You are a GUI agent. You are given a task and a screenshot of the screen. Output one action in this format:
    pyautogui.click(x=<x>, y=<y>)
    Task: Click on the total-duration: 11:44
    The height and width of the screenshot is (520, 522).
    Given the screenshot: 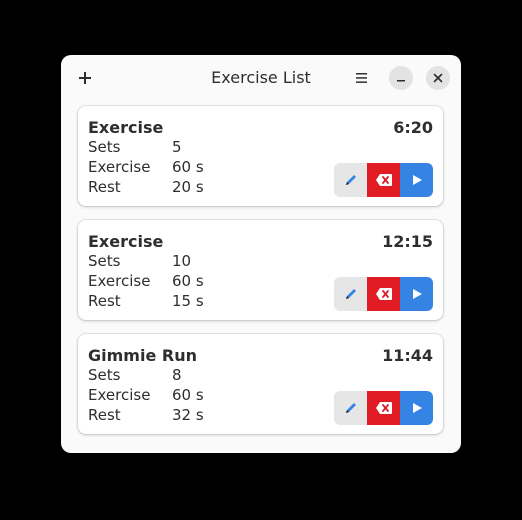 What is the action you would take?
    pyautogui.click(x=407, y=355)
    